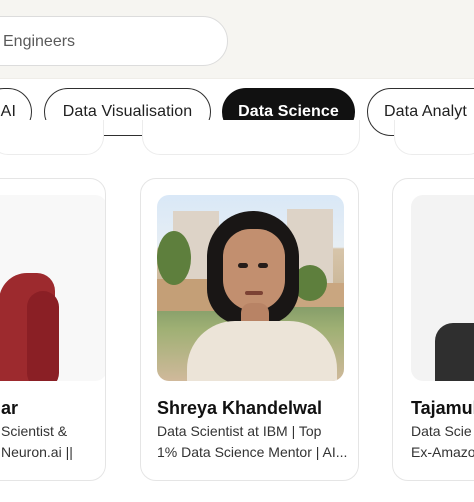 This screenshot has height=502, width=474. What do you see at coordinates (43, 336) in the screenshot?
I see `person-arm` at bounding box center [43, 336].